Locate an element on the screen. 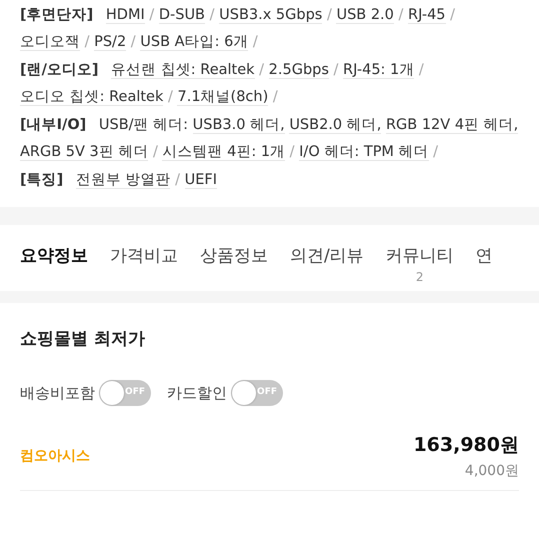  spec-label: [후면단자] is located at coordinates (57, 15).